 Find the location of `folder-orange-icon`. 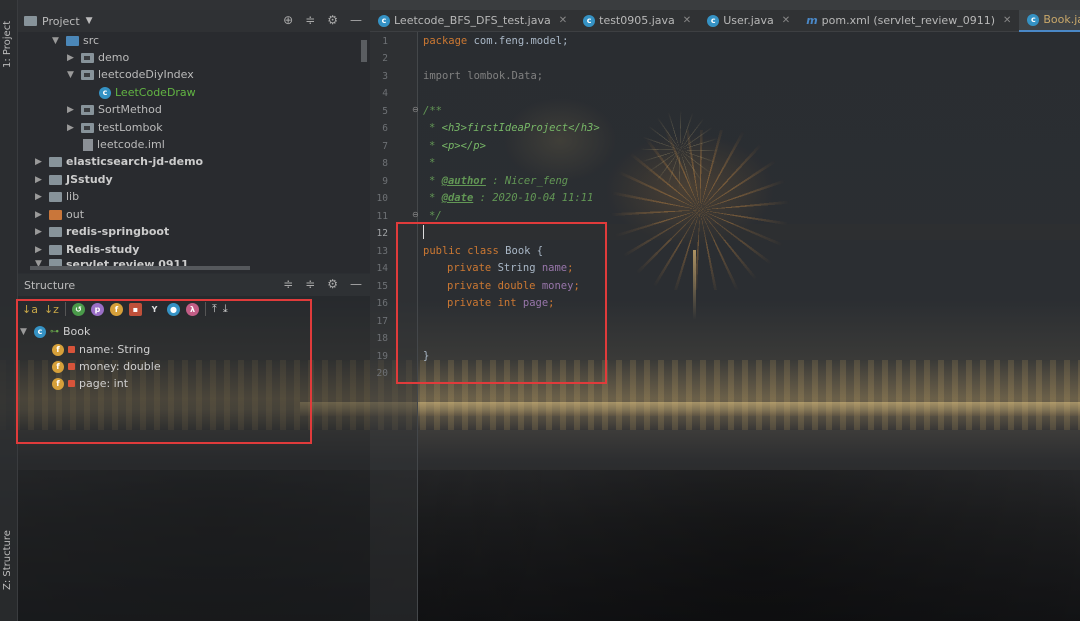

folder-orange-icon is located at coordinates (55, 214).